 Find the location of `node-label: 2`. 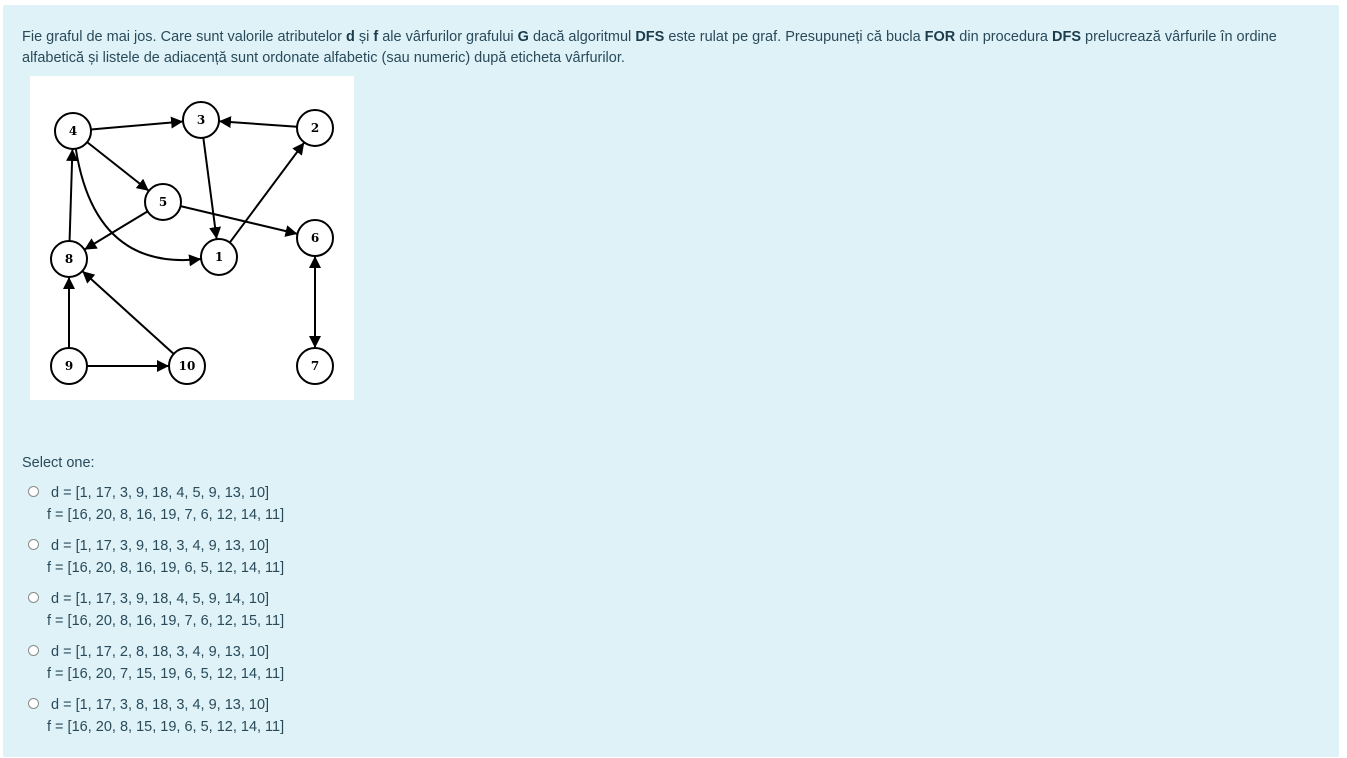

node-label: 2 is located at coordinates (315, 128).